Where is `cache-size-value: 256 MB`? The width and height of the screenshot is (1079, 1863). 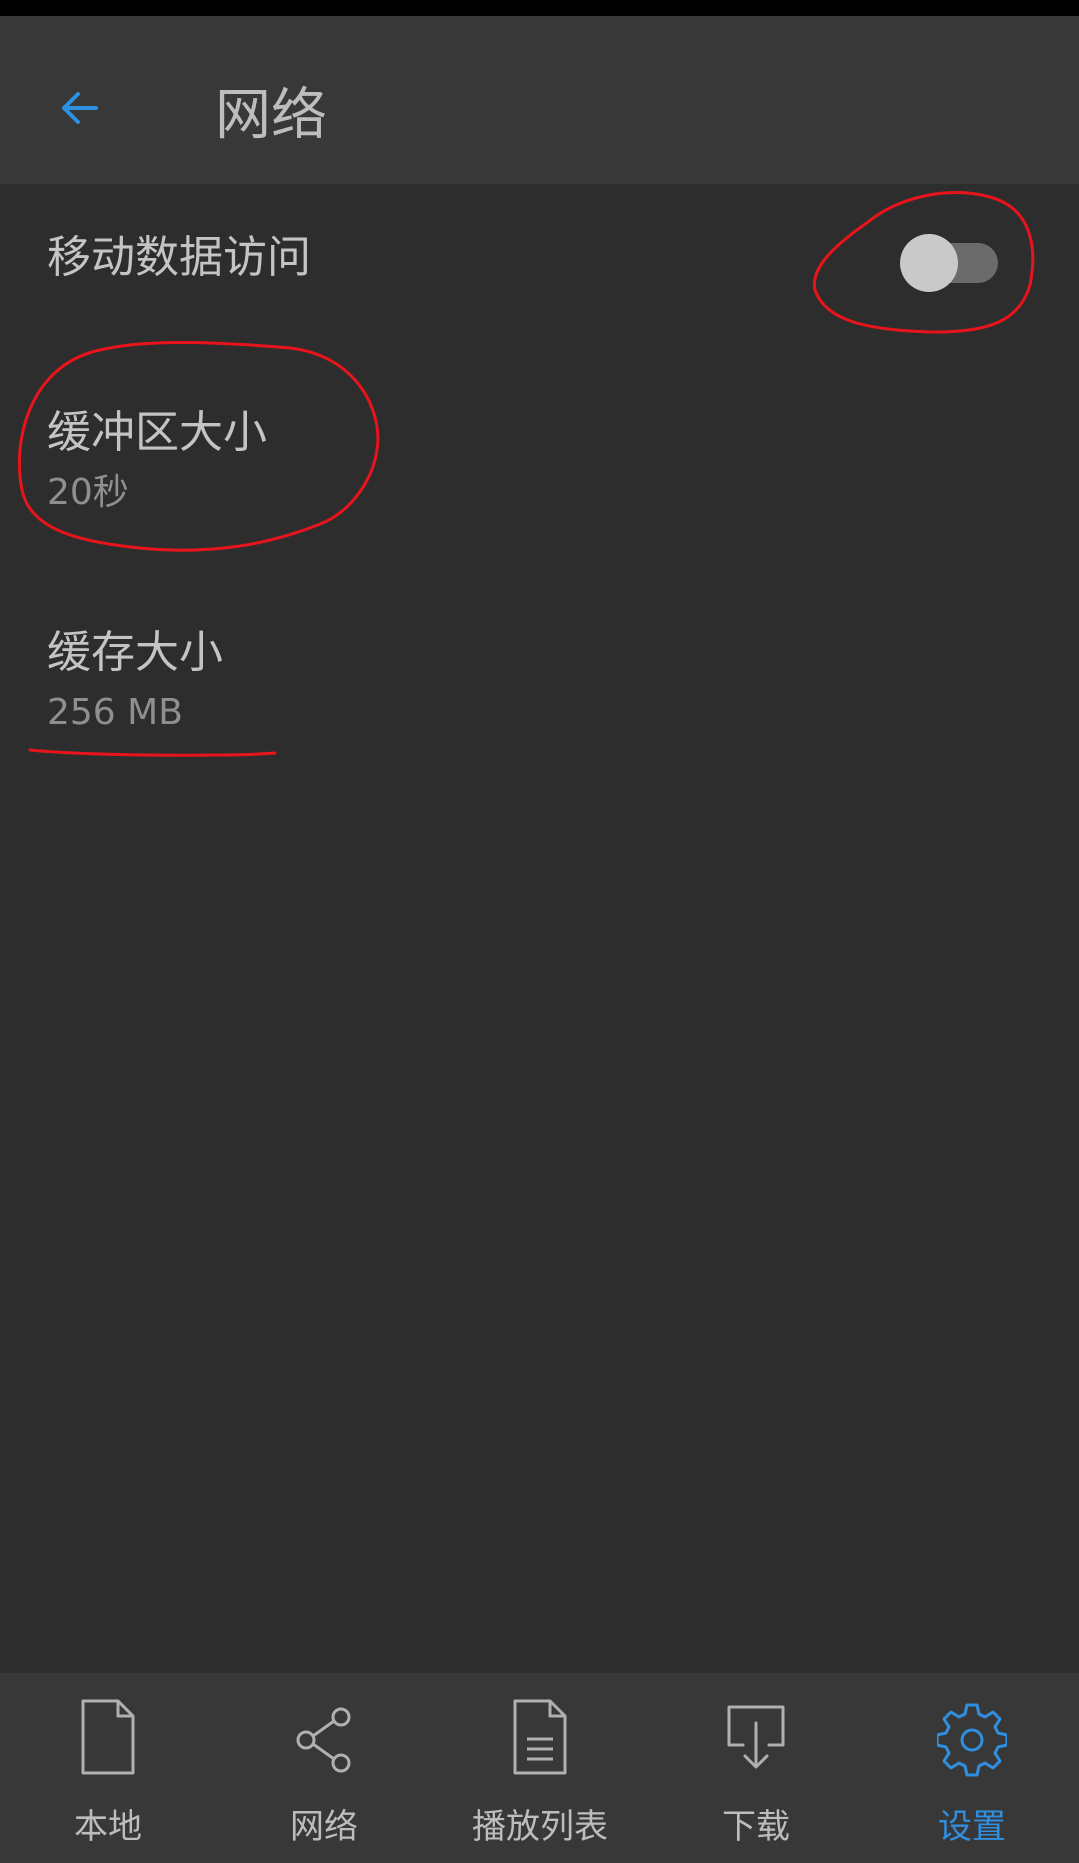
cache-size-value: 256 MB is located at coordinates (115, 712).